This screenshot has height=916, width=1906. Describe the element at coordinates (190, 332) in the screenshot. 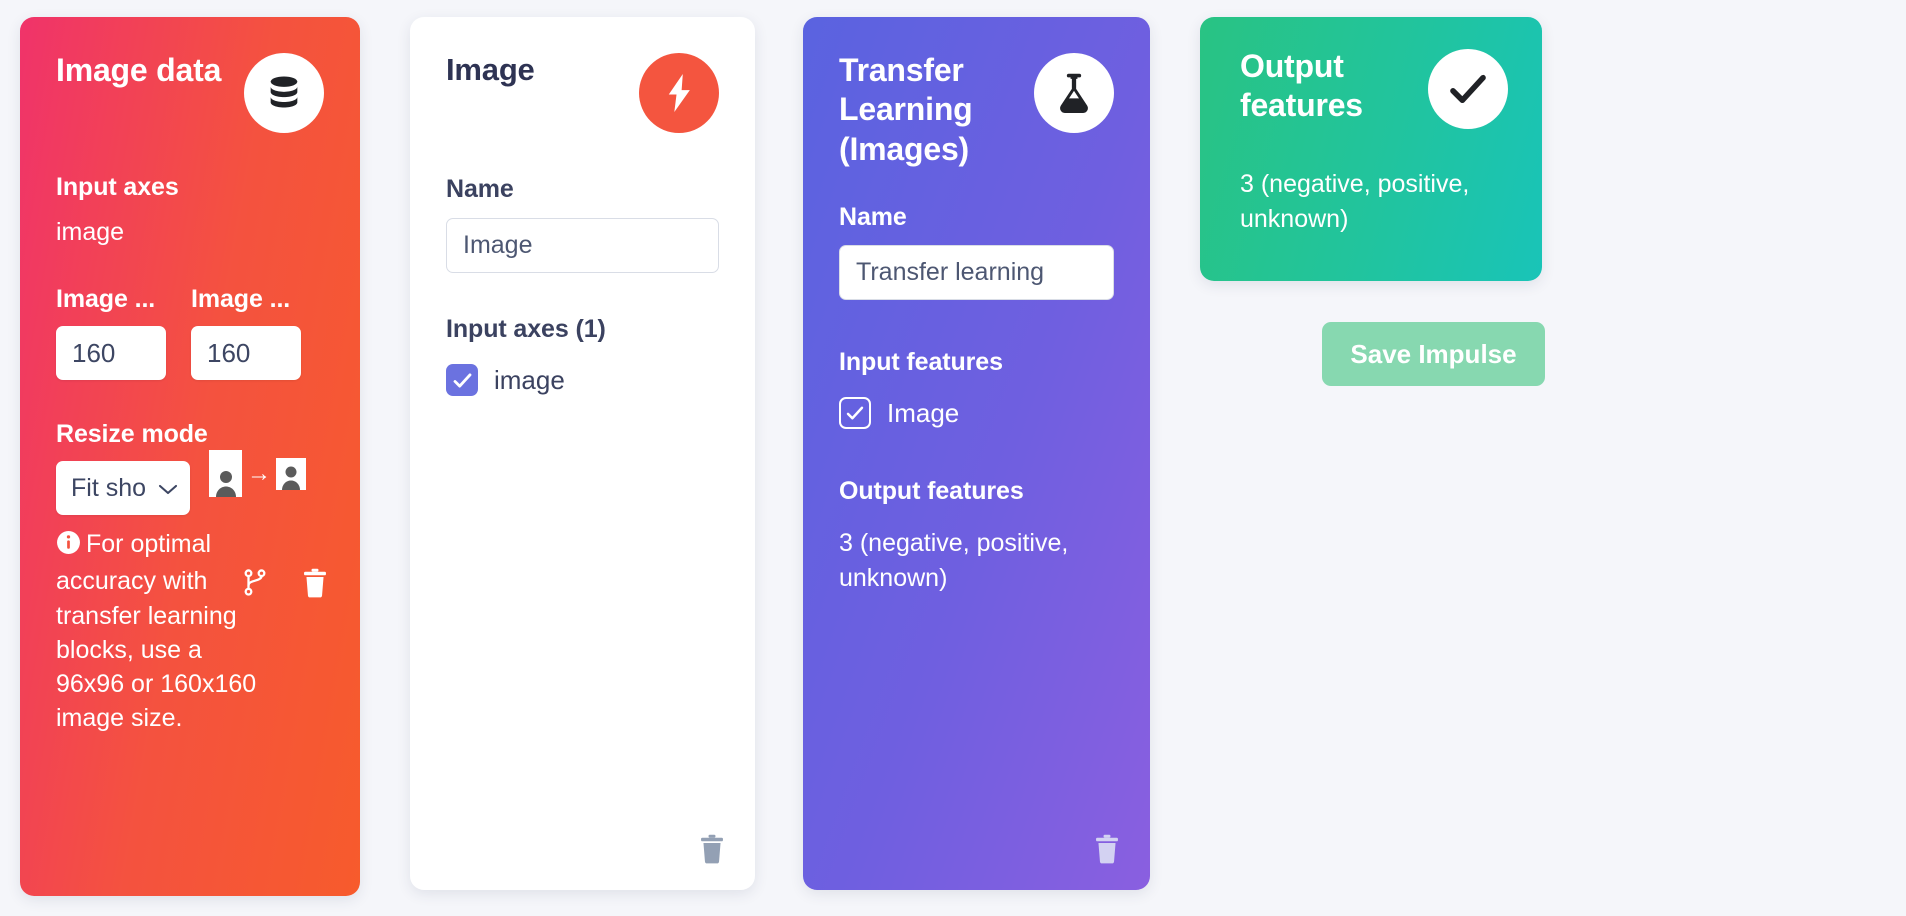

I see `image-dimensions-group: Image ... 160 Image ... 160` at that location.